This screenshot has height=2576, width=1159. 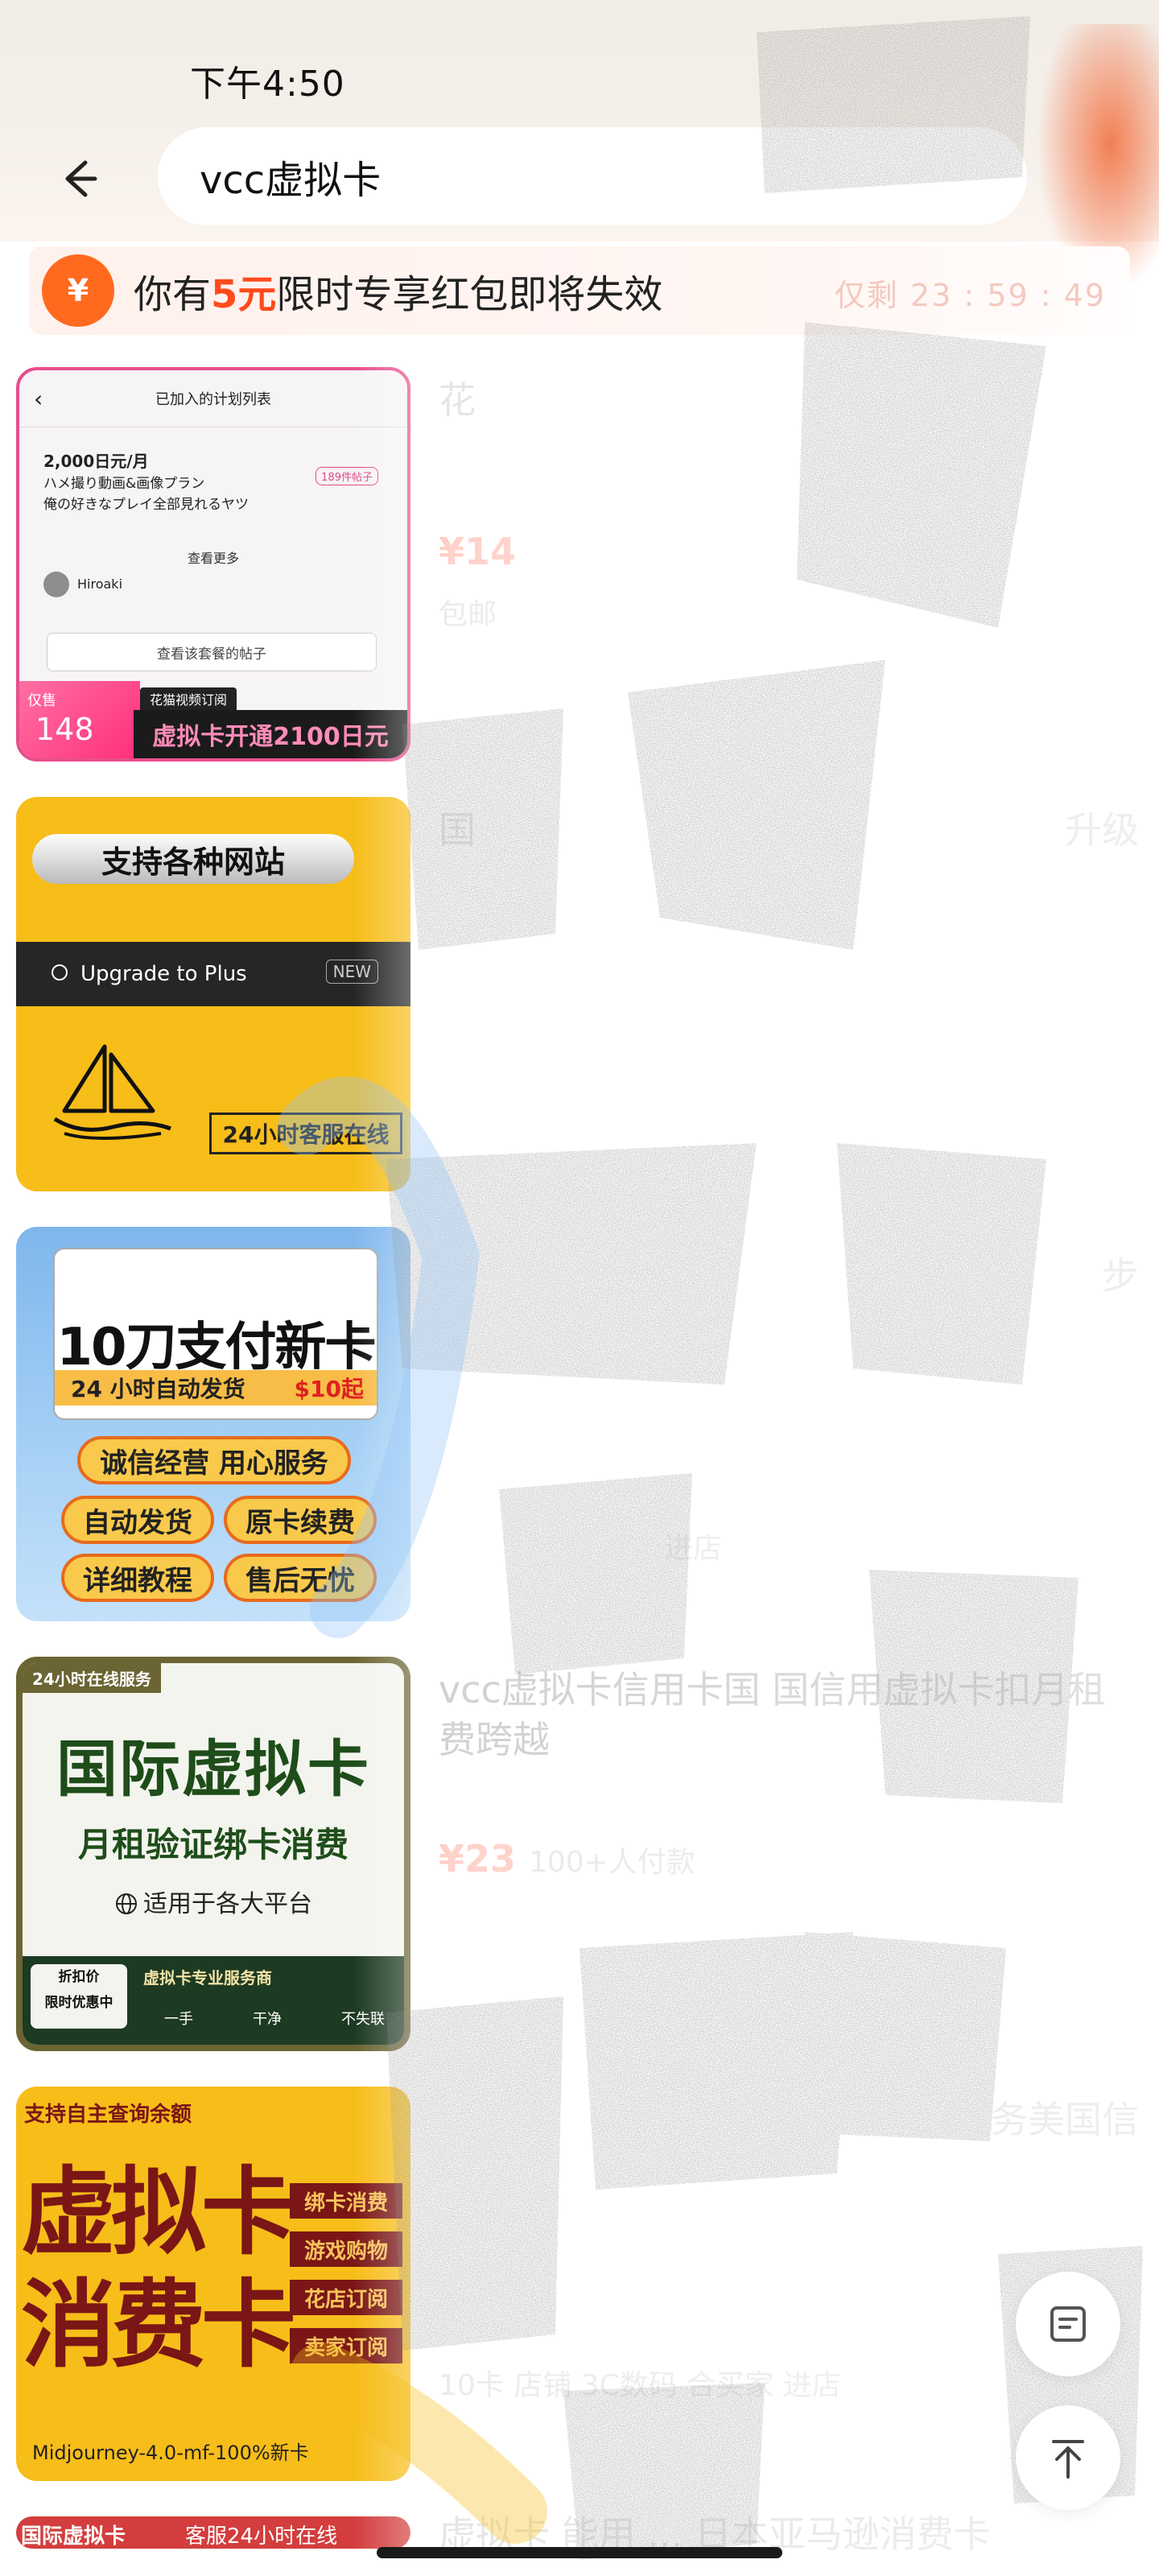 I want to click on thumb-tag: 国际虚拟卡, so click(x=73, y=2536).